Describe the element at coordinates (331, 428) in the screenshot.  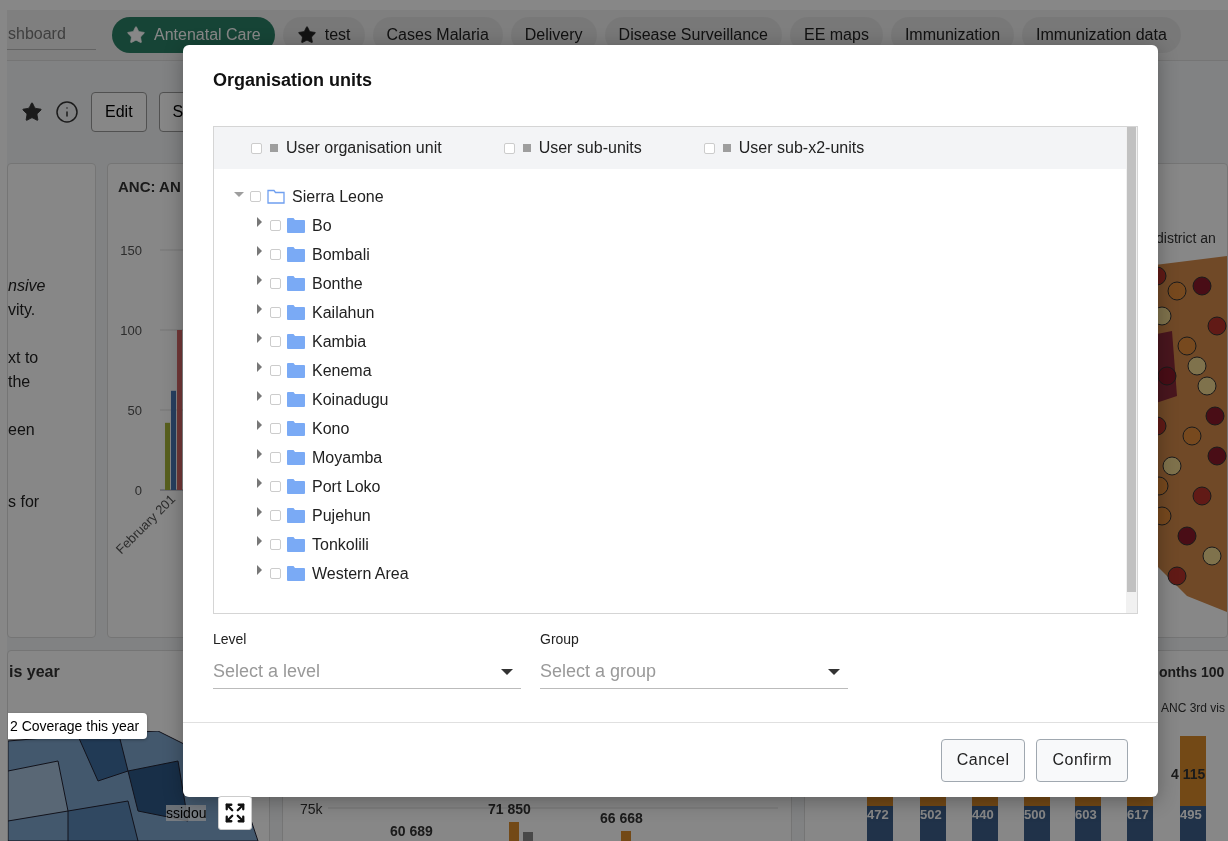
I see `tree-item-label: Kono` at that location.